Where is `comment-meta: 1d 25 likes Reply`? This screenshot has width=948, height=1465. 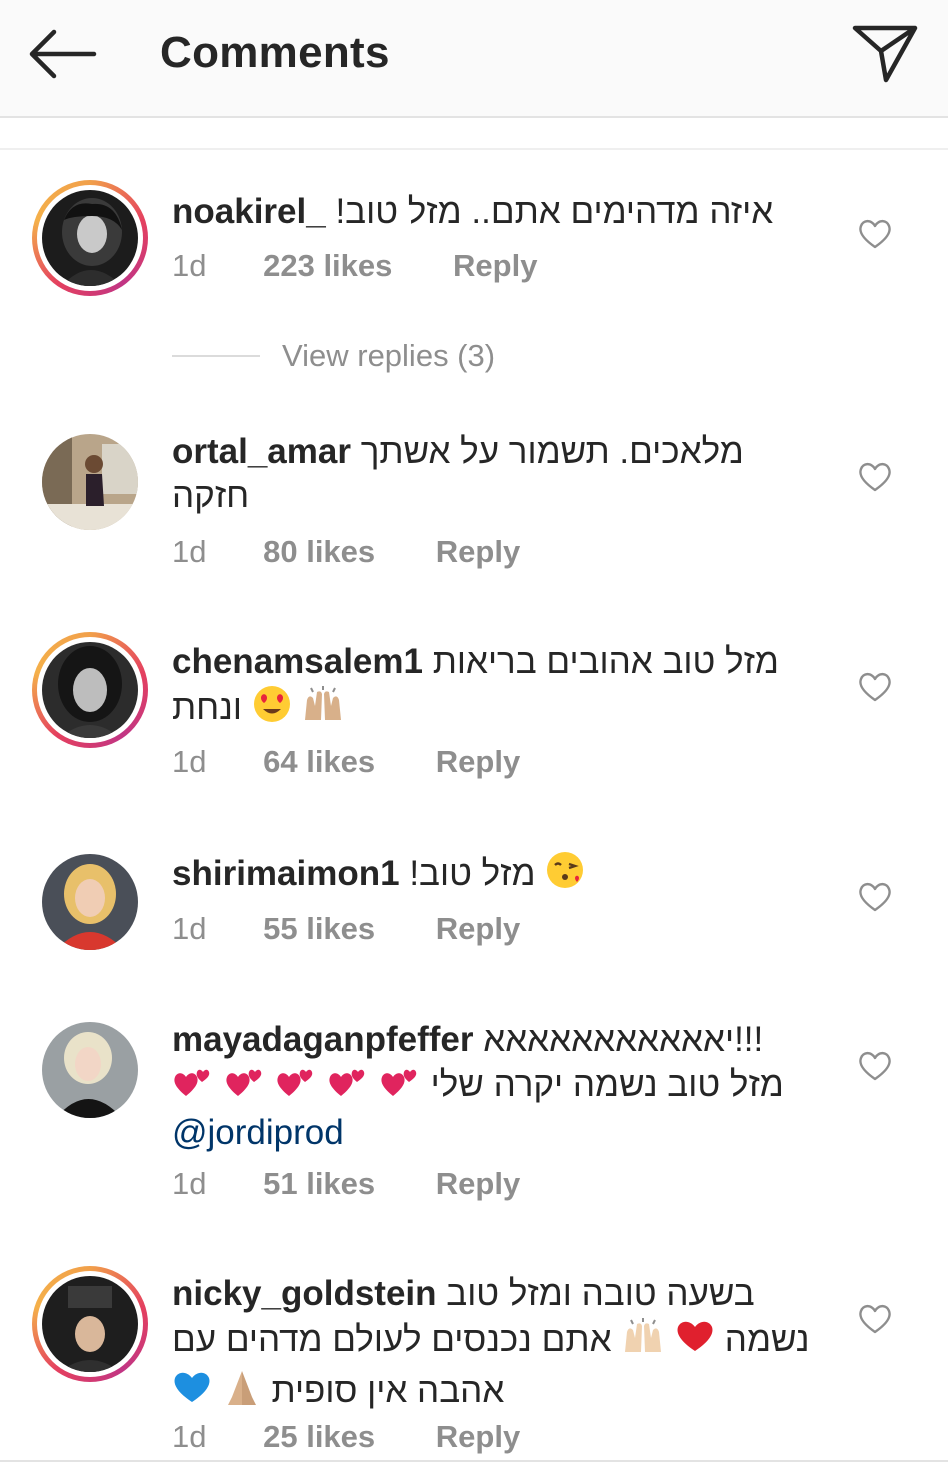
comment-meta: 1d 25 likes Reply is located at coordinates (346, 1437).